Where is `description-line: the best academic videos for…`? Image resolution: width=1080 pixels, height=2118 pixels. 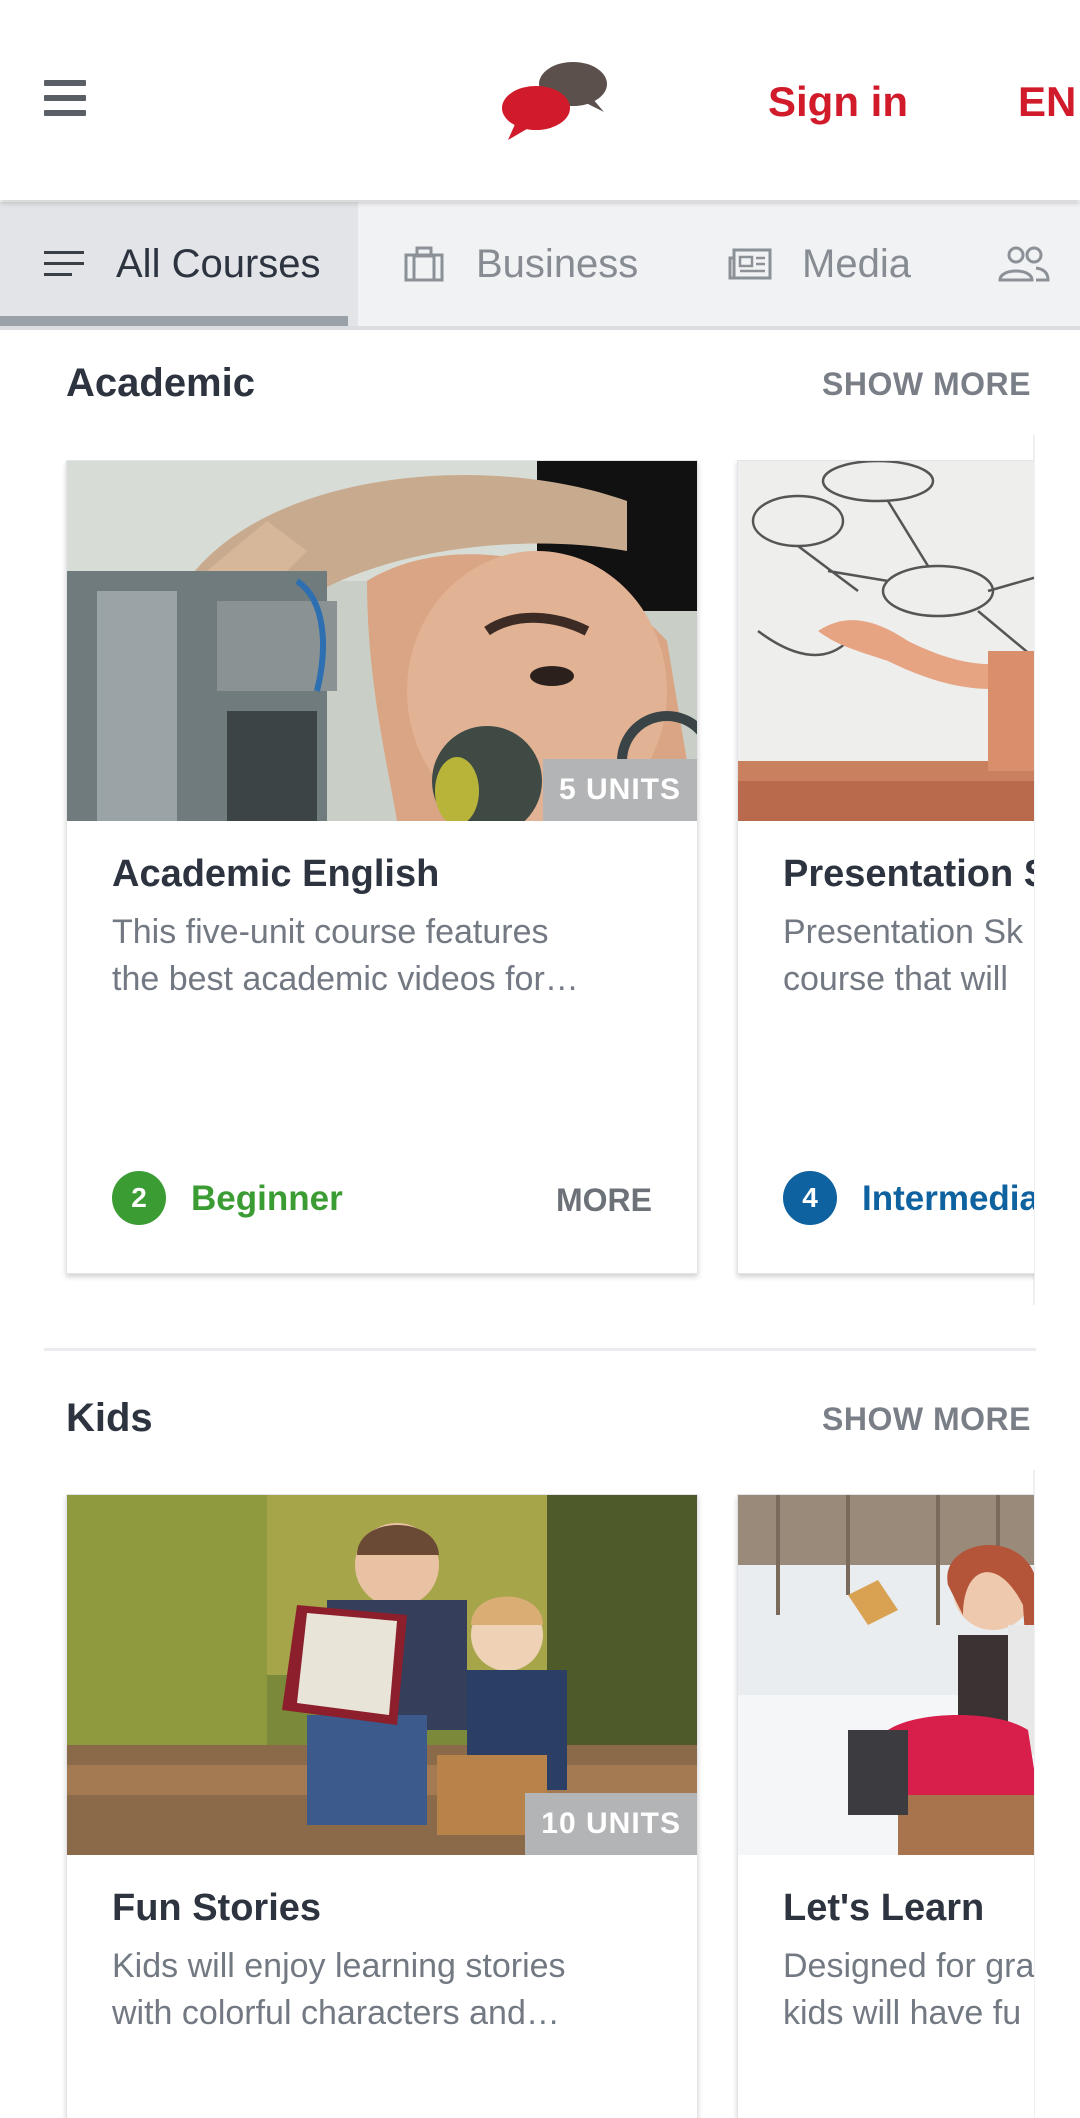
description-line: the best academic videos for… is located at coordinates (345, 979).